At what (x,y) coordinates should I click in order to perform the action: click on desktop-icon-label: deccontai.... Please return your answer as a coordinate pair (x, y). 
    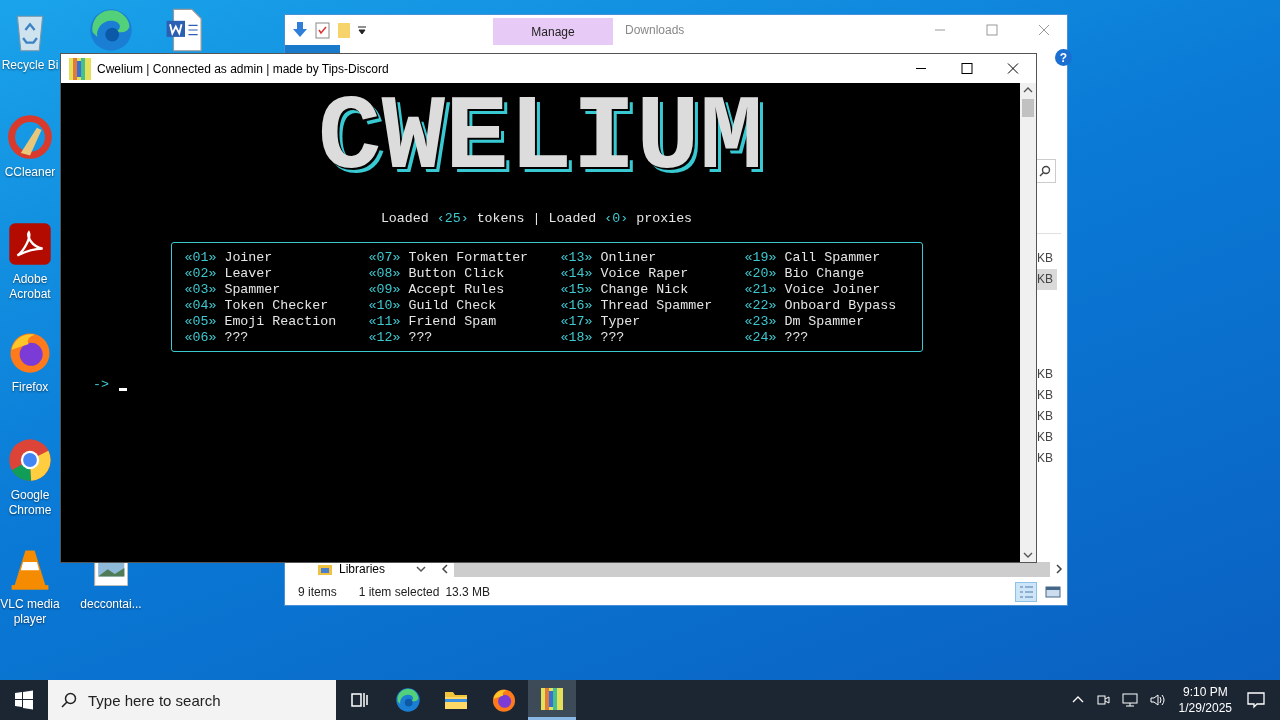
    Looking at the image, I should click on (111, 604).